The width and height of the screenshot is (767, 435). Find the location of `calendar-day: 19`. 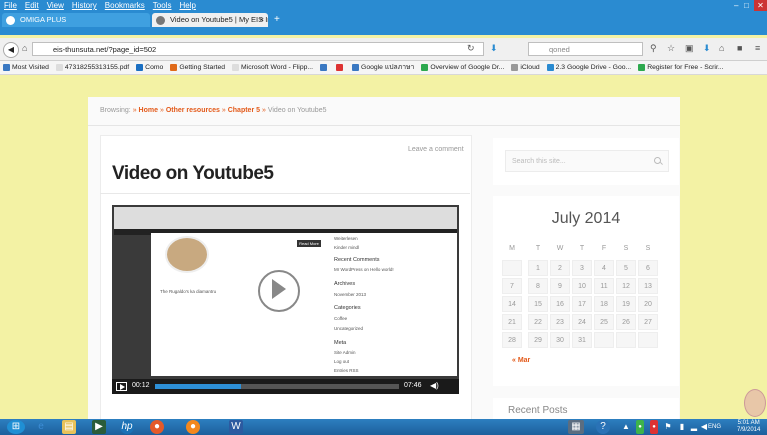

calendar-day: 19 is located at coordinates (626, 304).